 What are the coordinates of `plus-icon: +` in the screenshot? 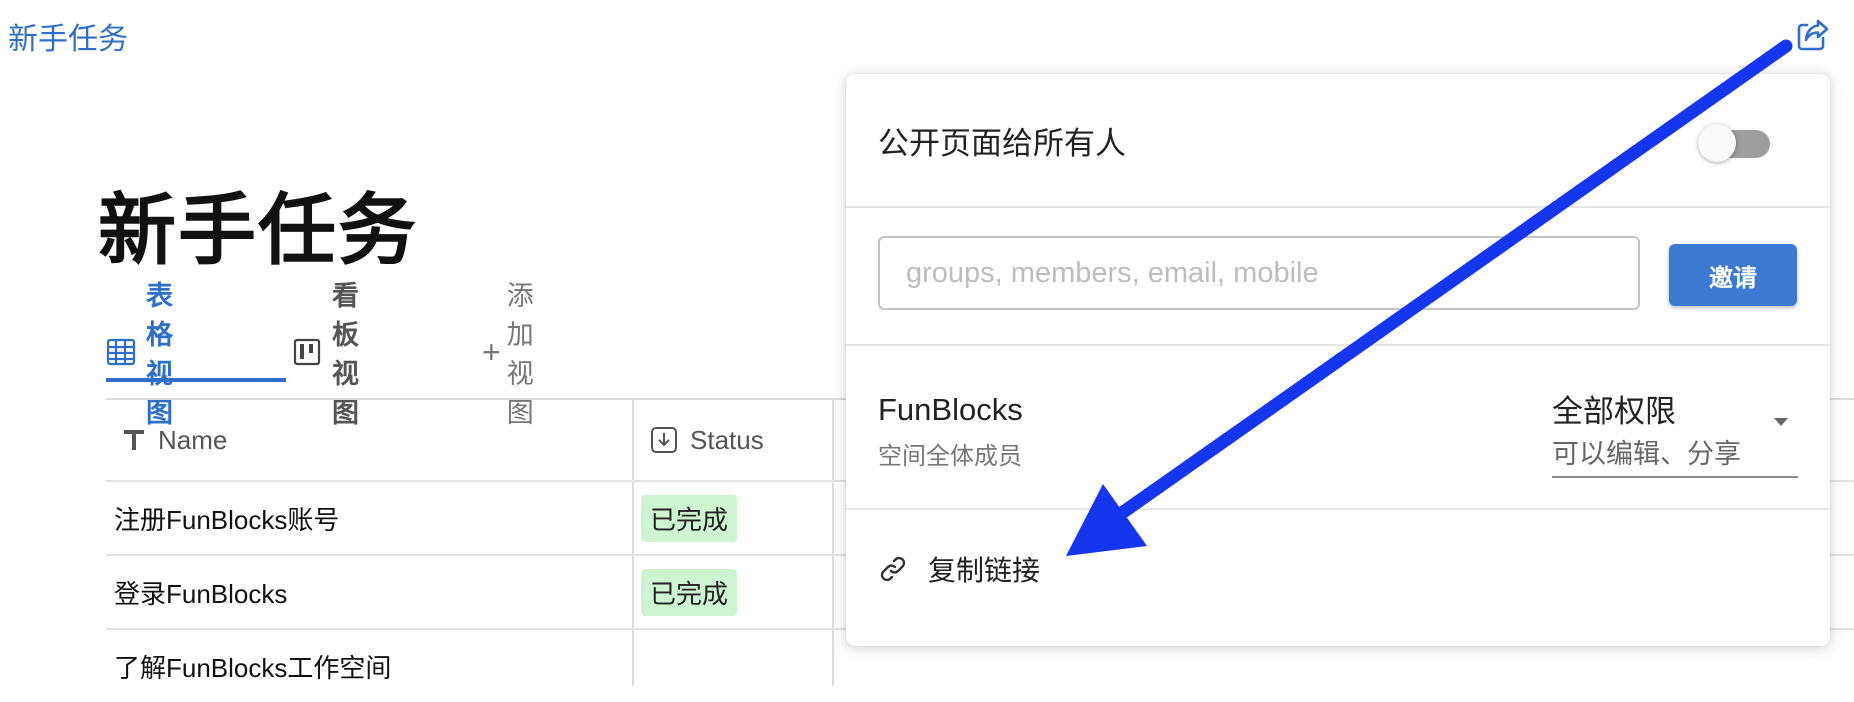 It's located at (491, 352).